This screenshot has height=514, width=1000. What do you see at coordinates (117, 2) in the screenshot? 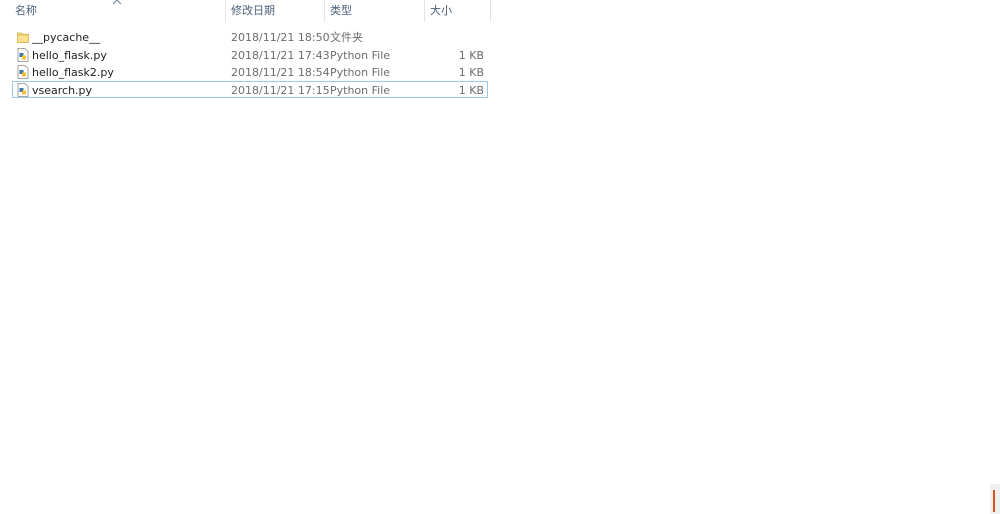
I see `chevron-up-icon` at bounding box center [117, 2].